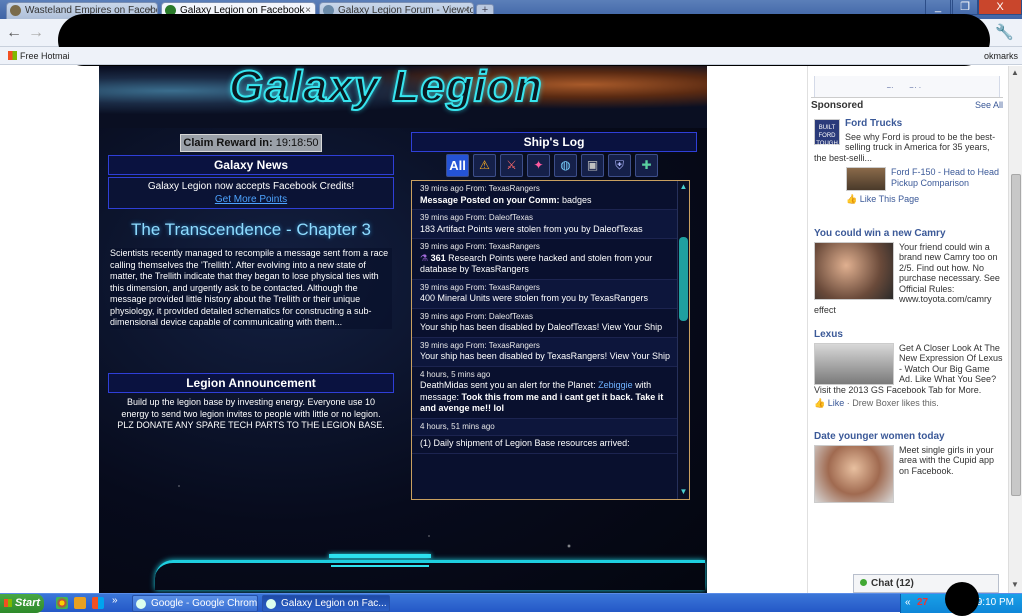 Image resolution: width=1022 pixels, height=616 pixels. What do you see at coordinates (854, 363) in the screenshot?
I see `lexus-car-image` at bounding box center [854, 363].